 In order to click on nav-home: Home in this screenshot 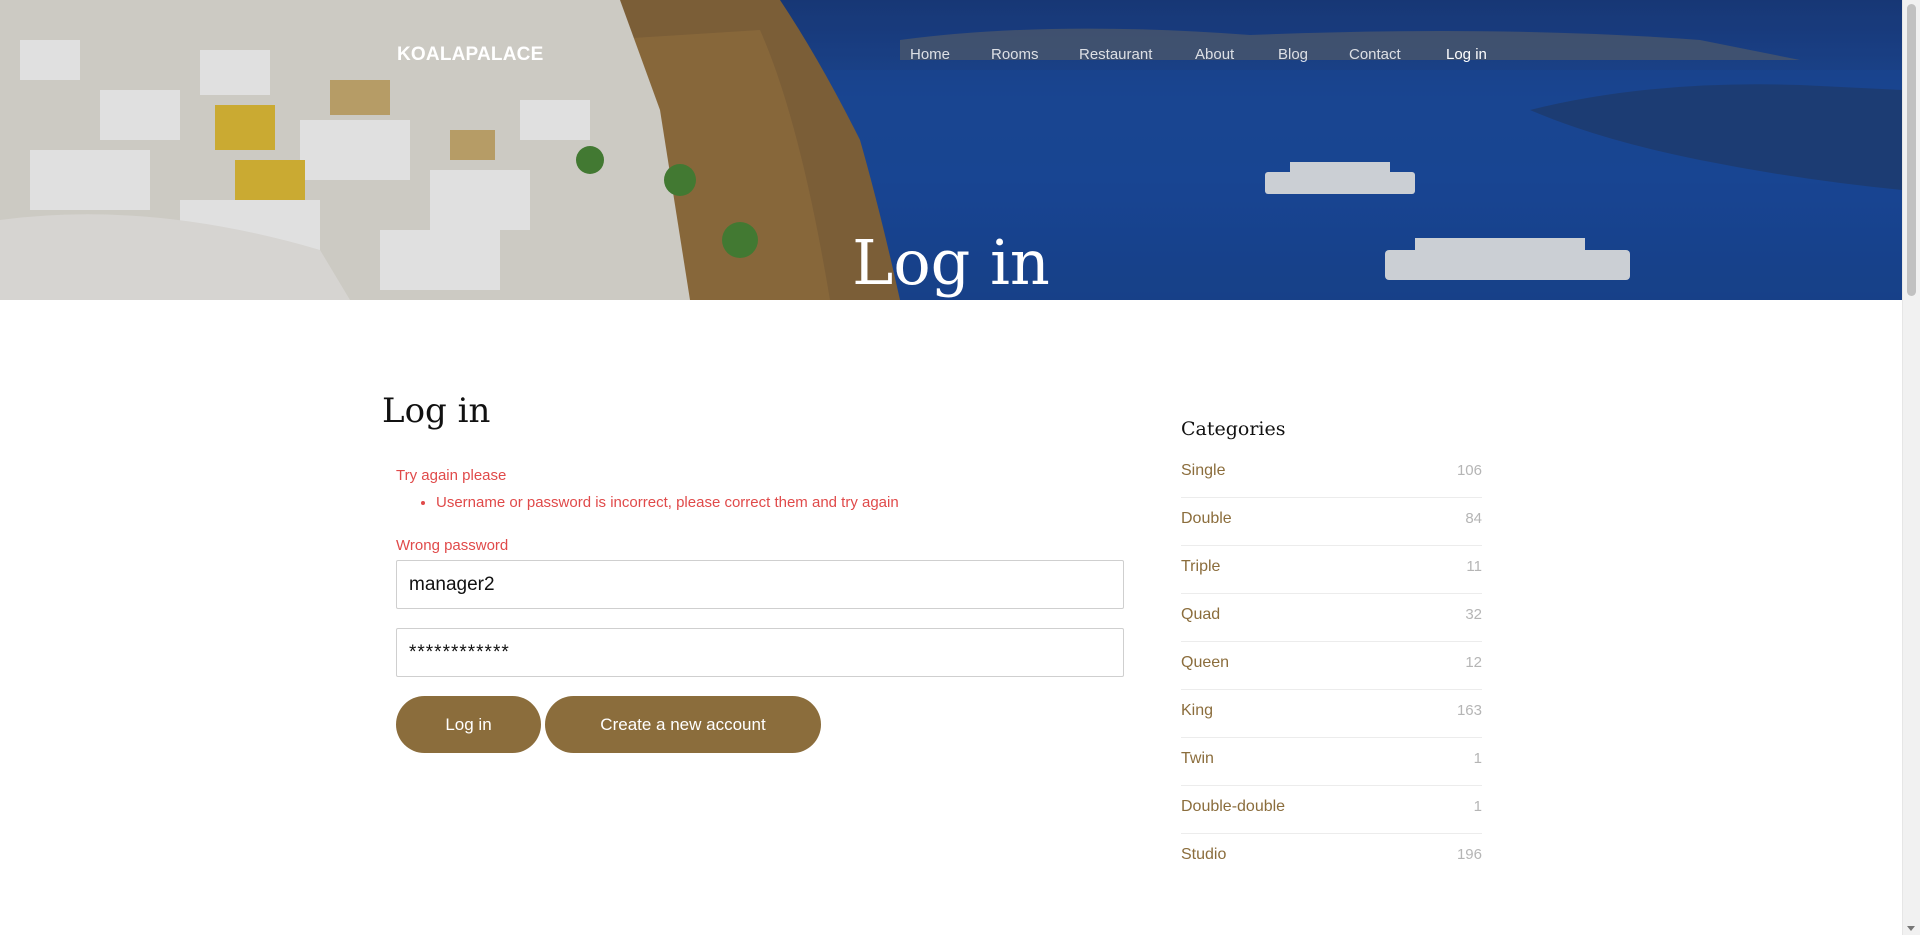, I will do `click(930, 54)`.